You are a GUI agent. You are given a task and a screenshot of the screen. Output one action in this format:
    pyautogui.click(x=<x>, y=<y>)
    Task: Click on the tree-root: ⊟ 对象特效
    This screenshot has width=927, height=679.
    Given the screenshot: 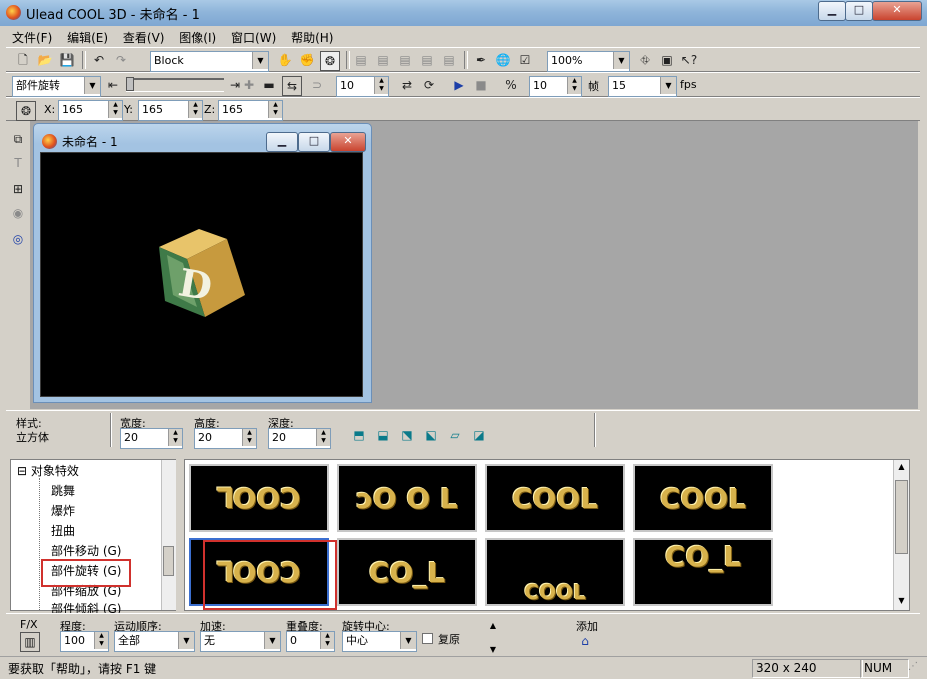 What is the action you would take?
    pyautogui.click(x=48, y=470)
    